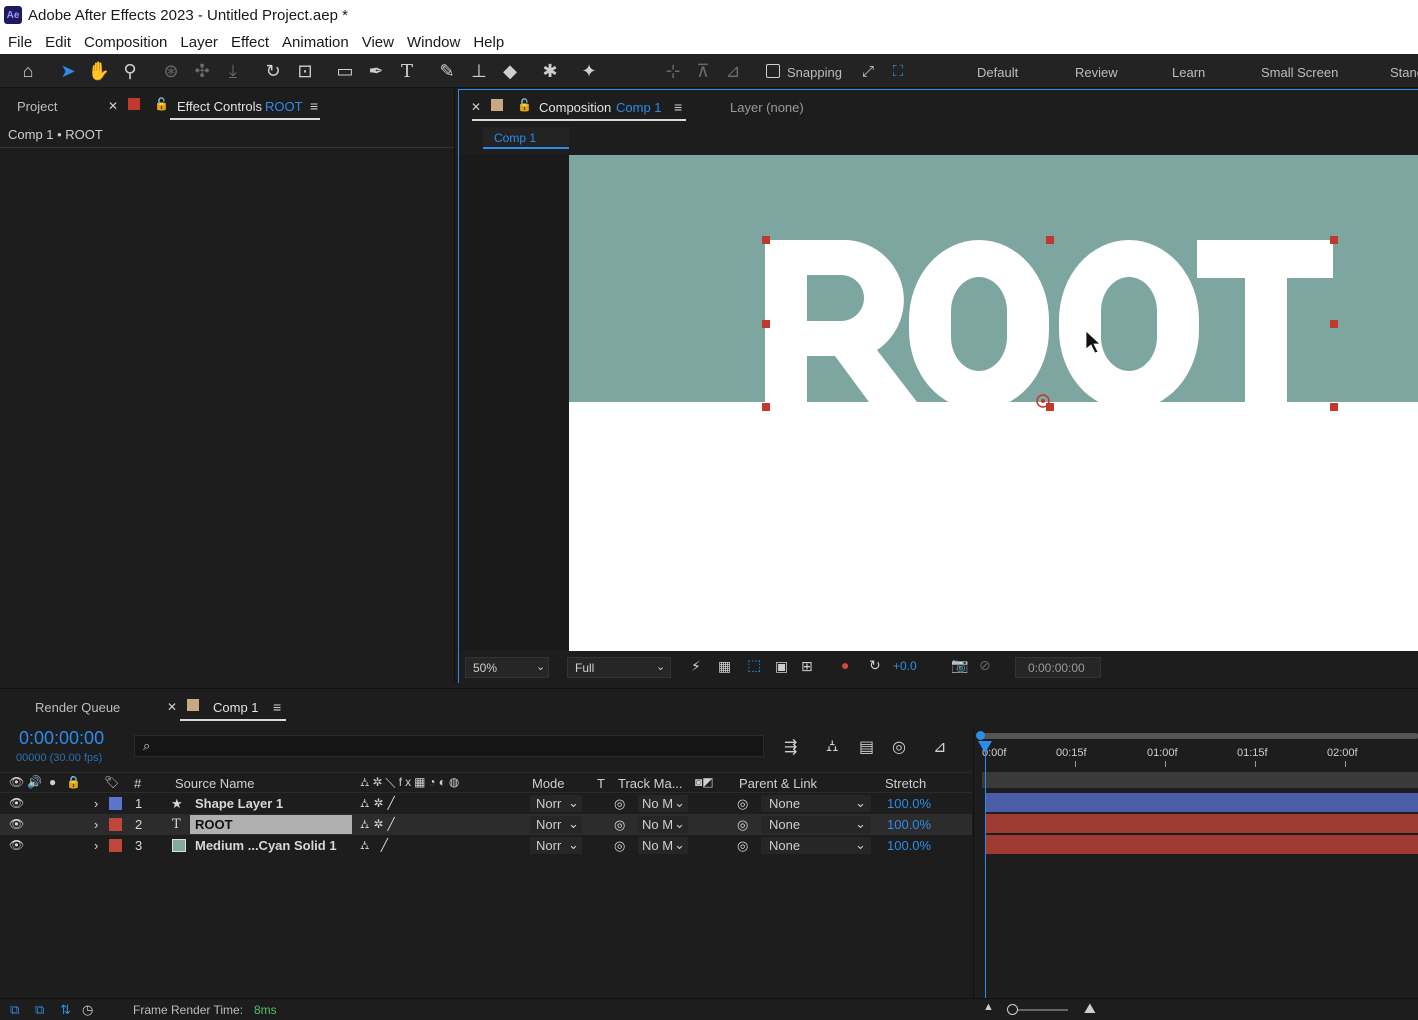 The image size is (1418, 1020). What do you see at coordinates (507, 667) in the screenshot?
I see `zoom-dropdown: 50% ⌄` at bounding box center [507, 667].